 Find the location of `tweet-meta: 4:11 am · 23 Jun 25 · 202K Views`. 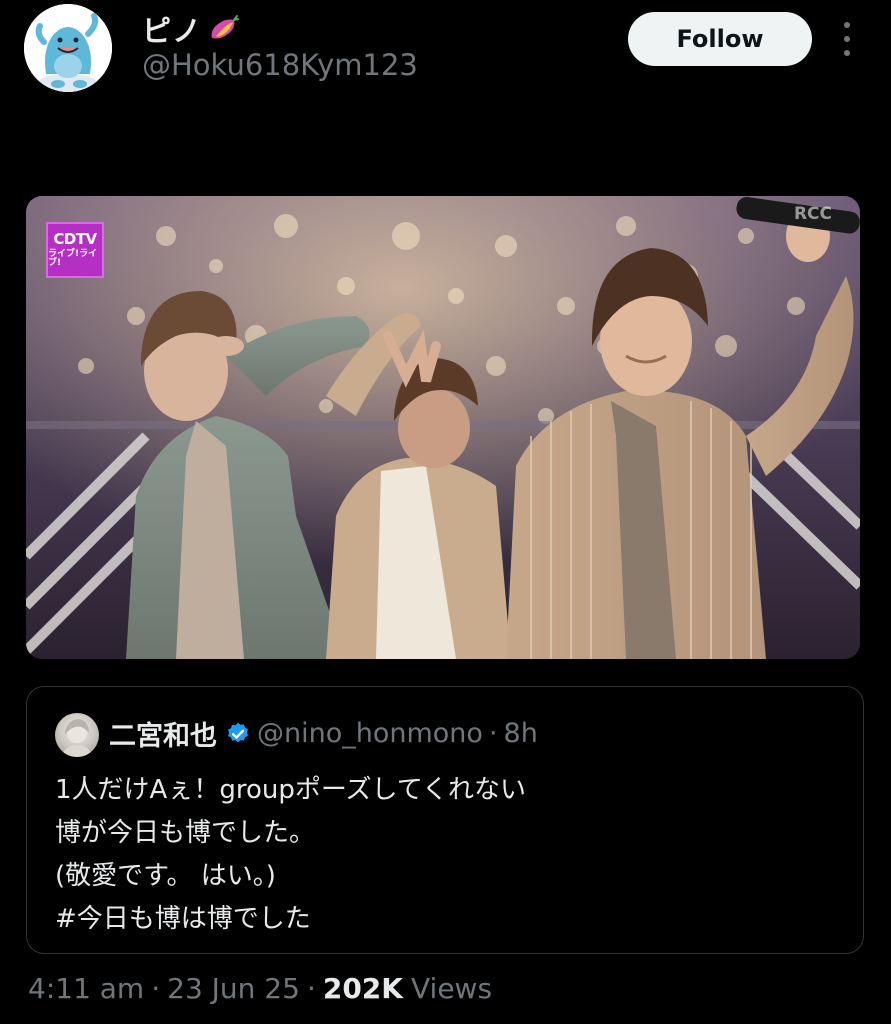

tweet-meta: 4:11 am · 23 Jun 25 · 202K Views is located at coordinates (260, 988).